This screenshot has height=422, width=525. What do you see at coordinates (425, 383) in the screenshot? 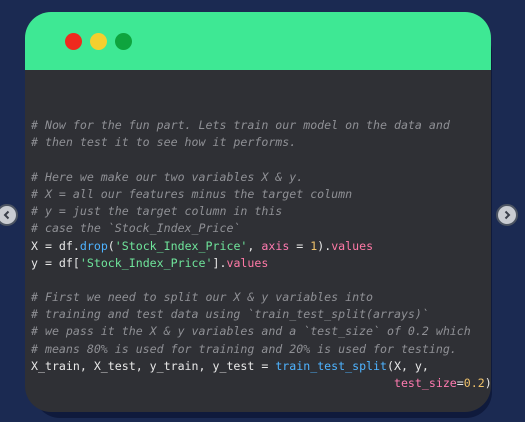
I see `code-token-kw: test_size` at bounding box center [425, 383].